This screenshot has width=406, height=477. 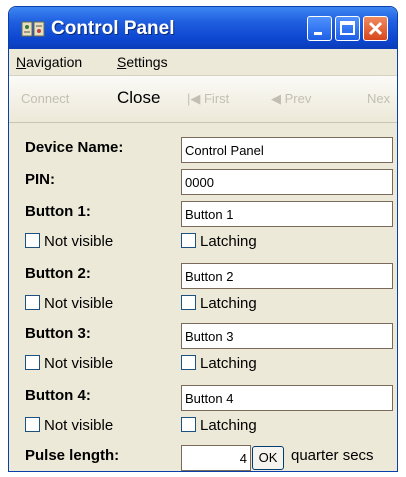 I want to click on minimize-button, so click(x=319, y=28).